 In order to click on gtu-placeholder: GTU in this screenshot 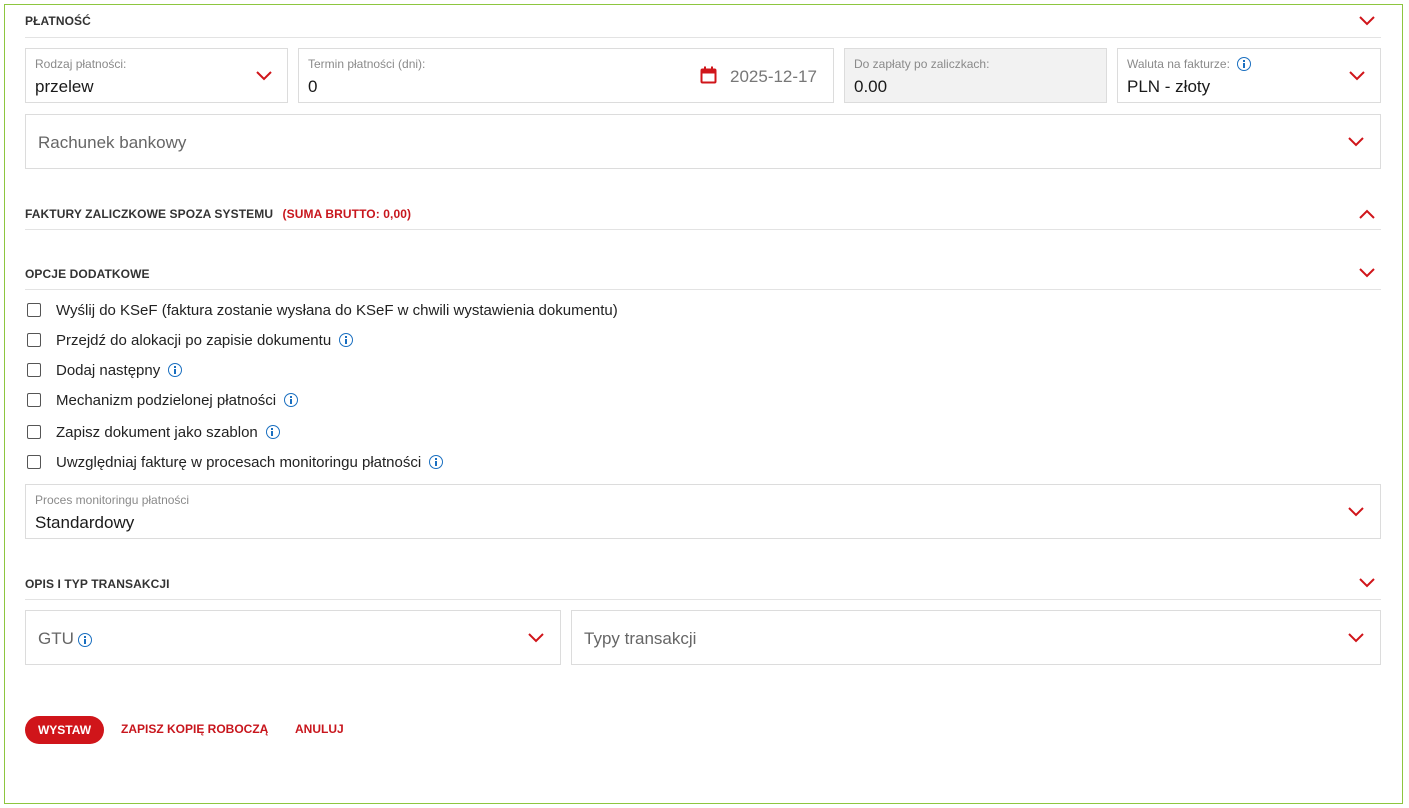, I will do `click(56, 638)`.